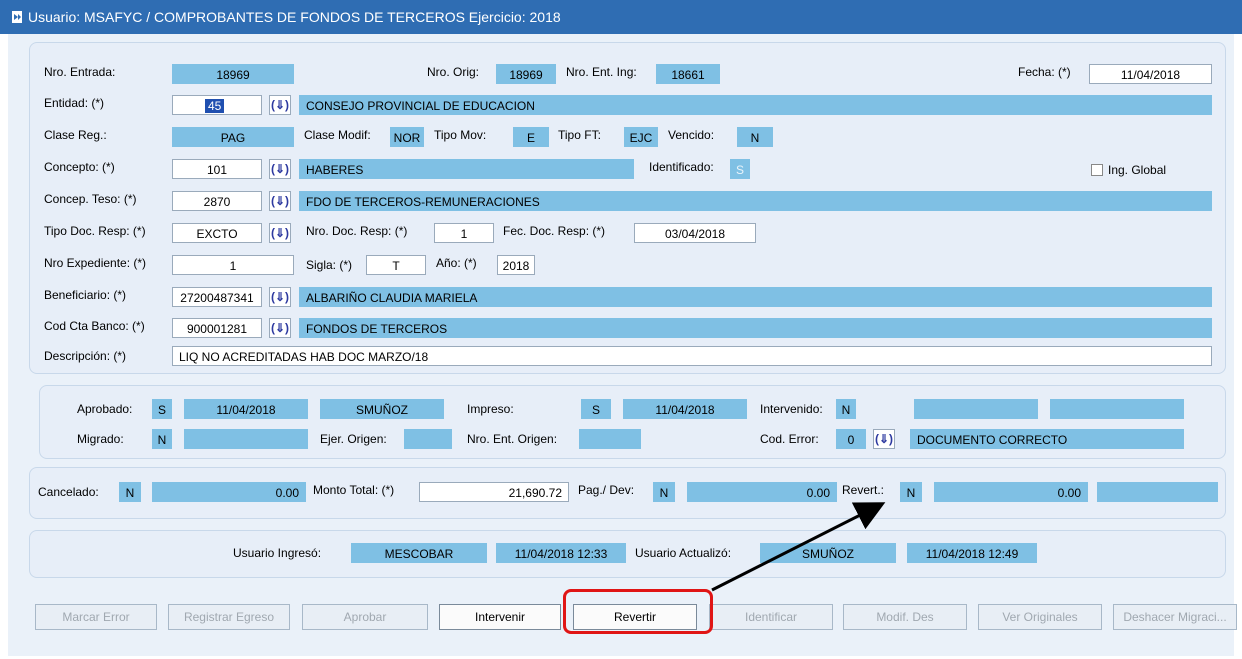 The width and height of the screenshot is (1242, 659). Describe the element at coordinates (105, 409) in the screenshot. I see `aprobado-label: Aprobado:` at that location.